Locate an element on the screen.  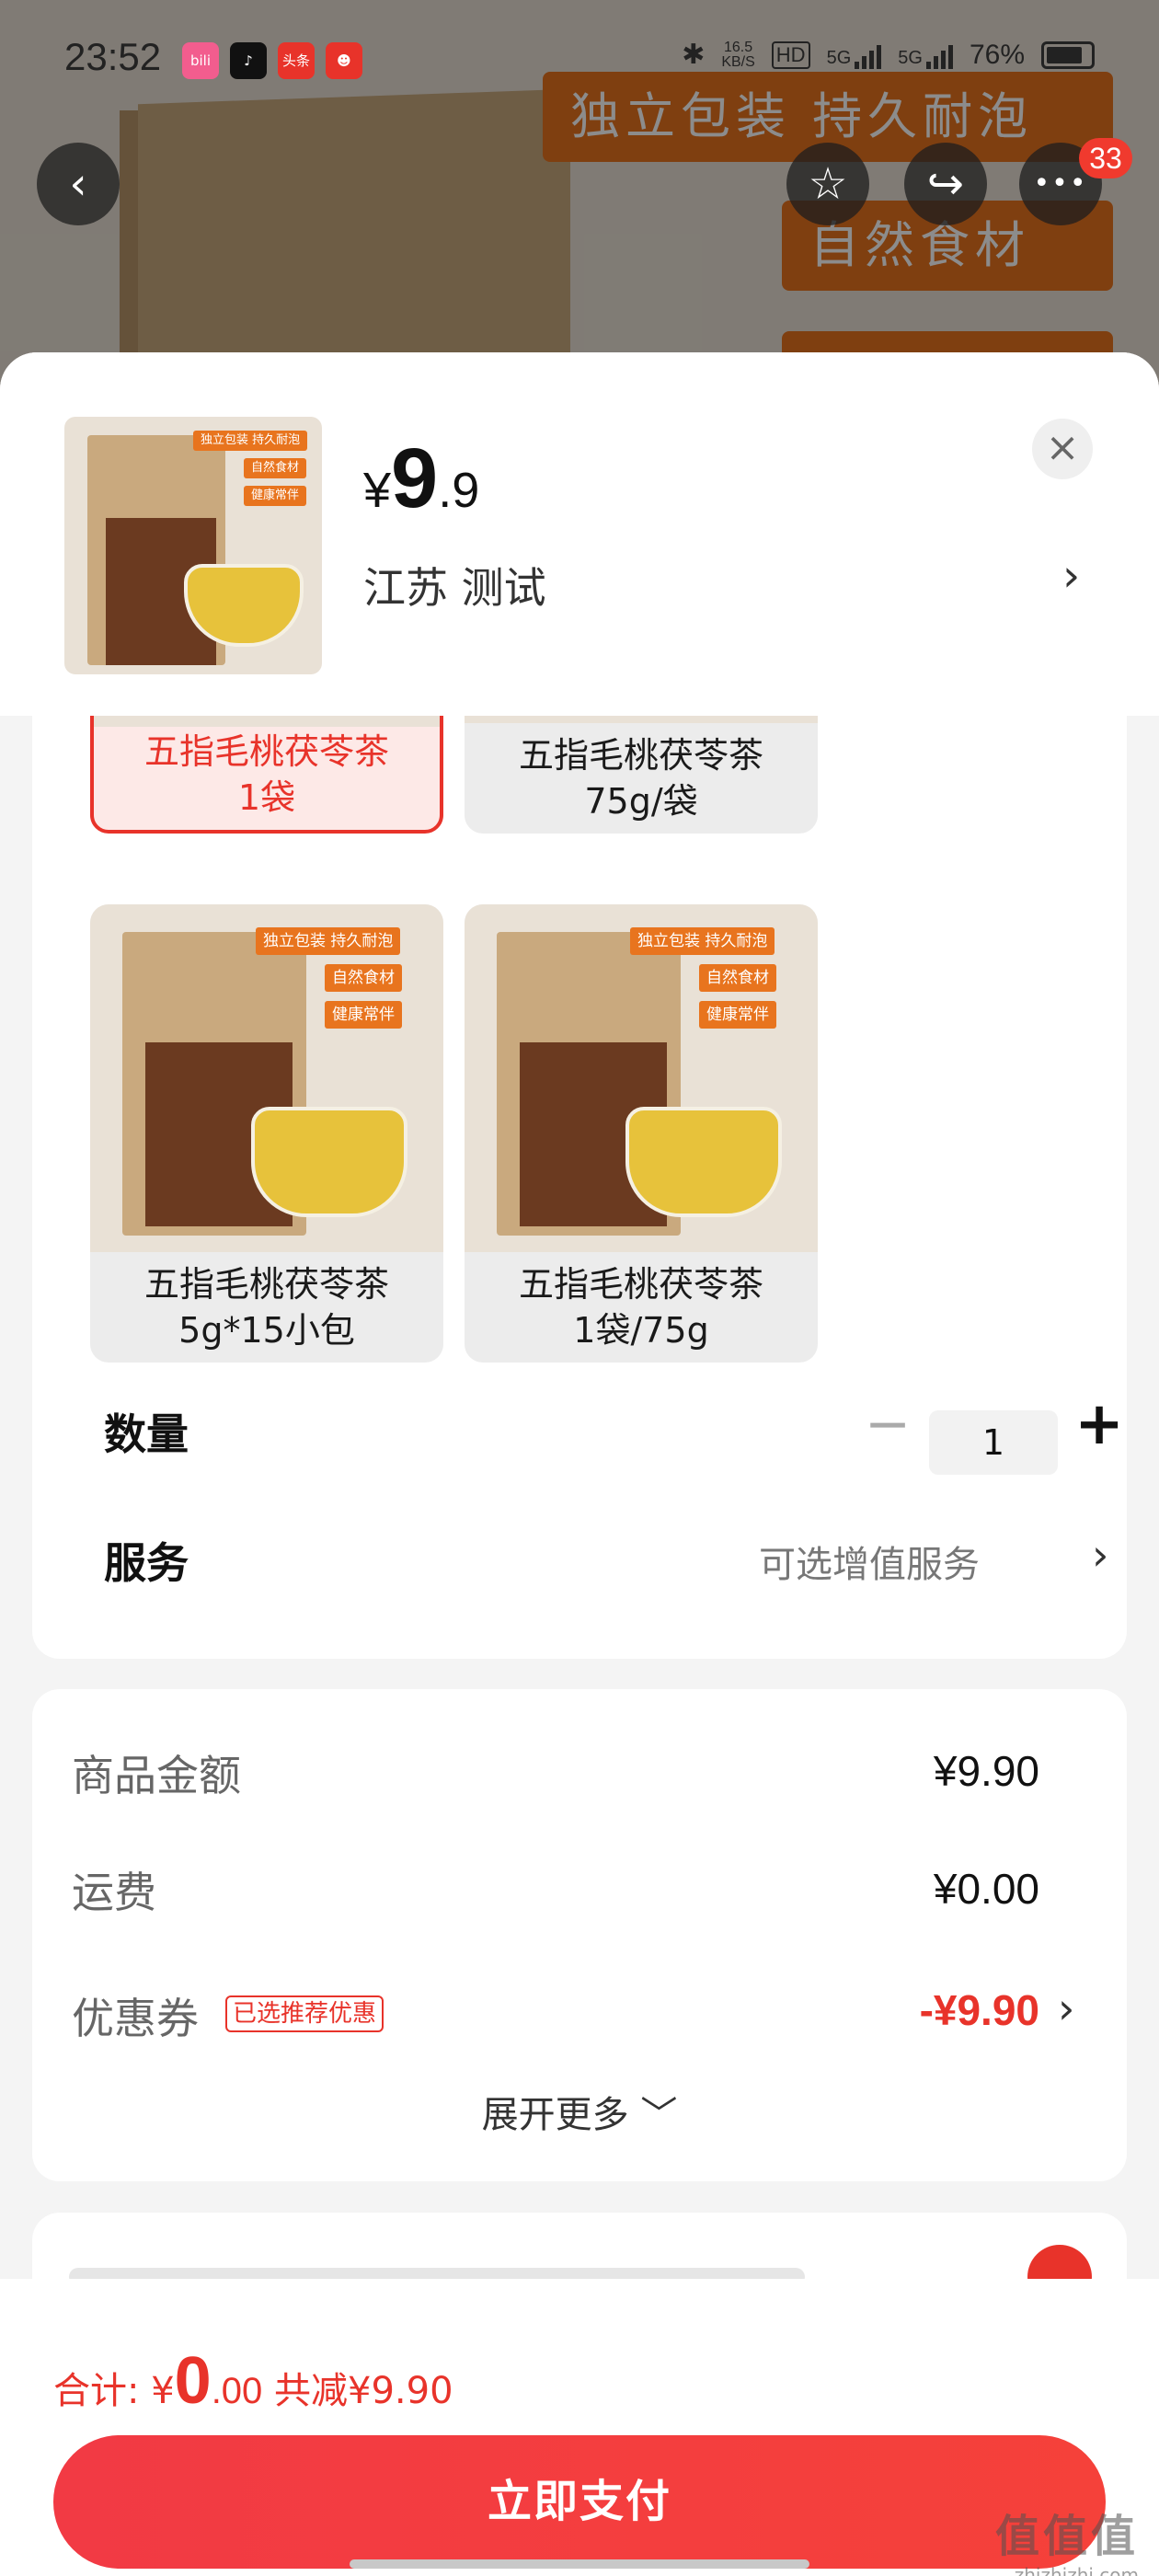
shipping-fee-label: 运费 is located at coordinates (114, 1892).